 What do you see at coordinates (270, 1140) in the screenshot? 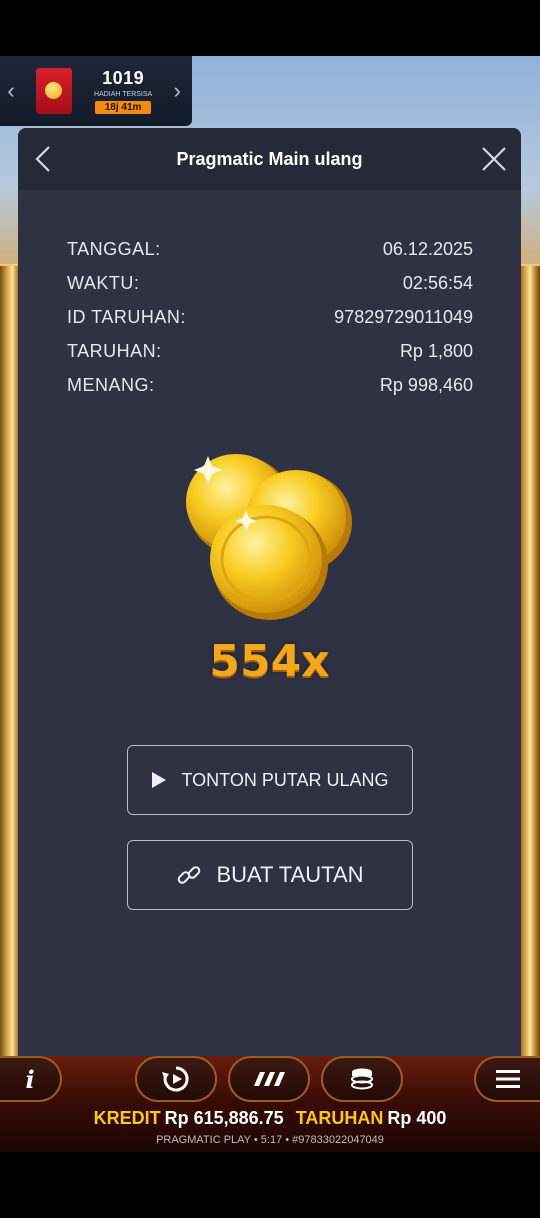
I see `provider-footer: PRAGMATIC PLAY • 5:17 • #97833022047049` at bounding box center [270, 1140].